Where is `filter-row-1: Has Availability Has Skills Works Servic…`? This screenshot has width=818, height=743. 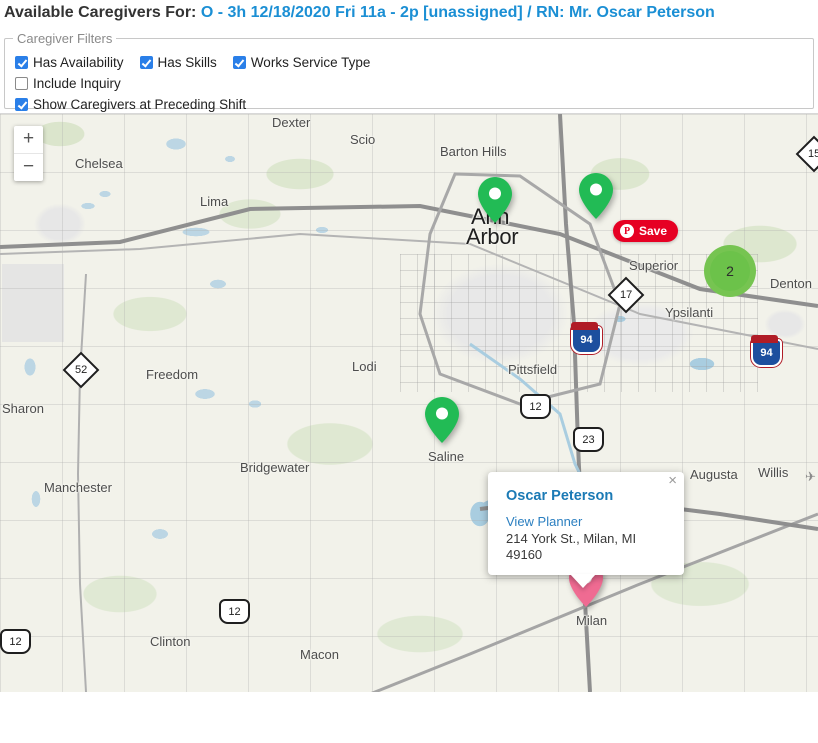
filter-row-1: Has Availability Has Skills Works Servic… is located at coordinates (409, 62).